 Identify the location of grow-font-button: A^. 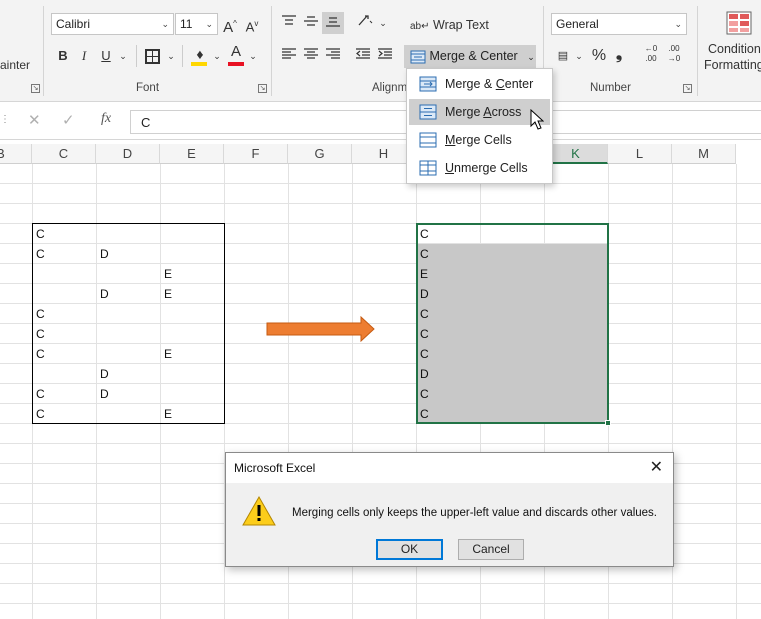
(230, 24).